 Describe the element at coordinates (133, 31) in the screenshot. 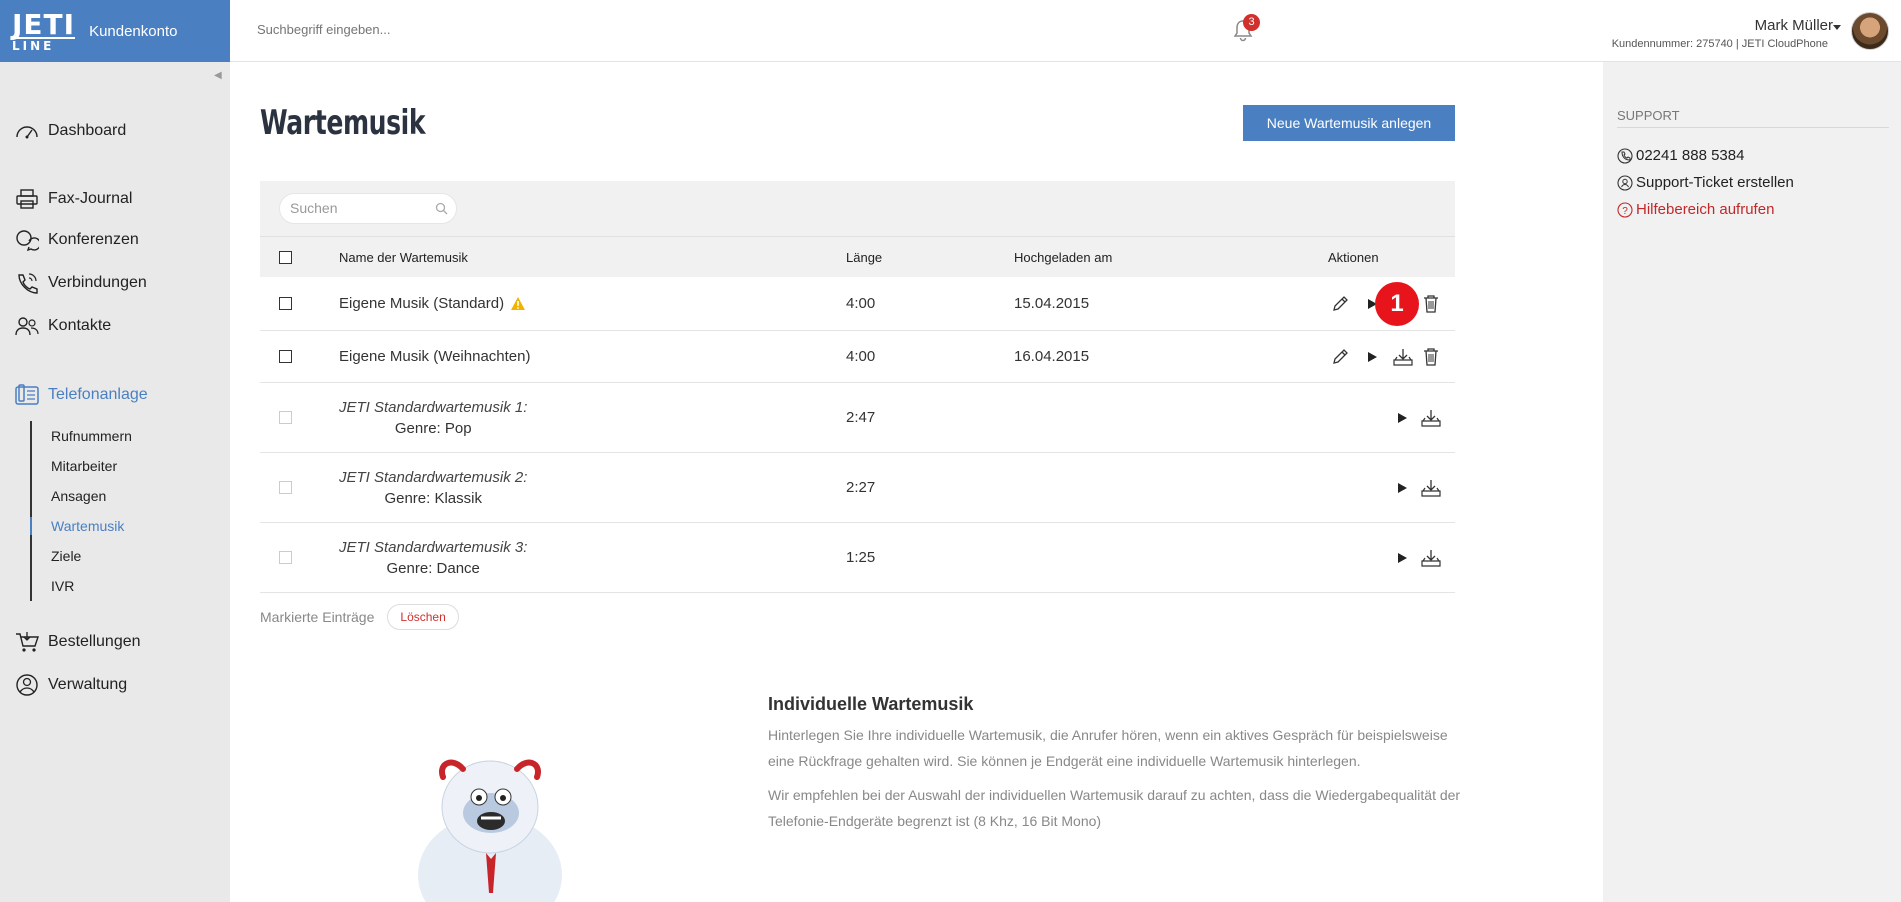

I see `section-title: Kundenkonto` at that location.